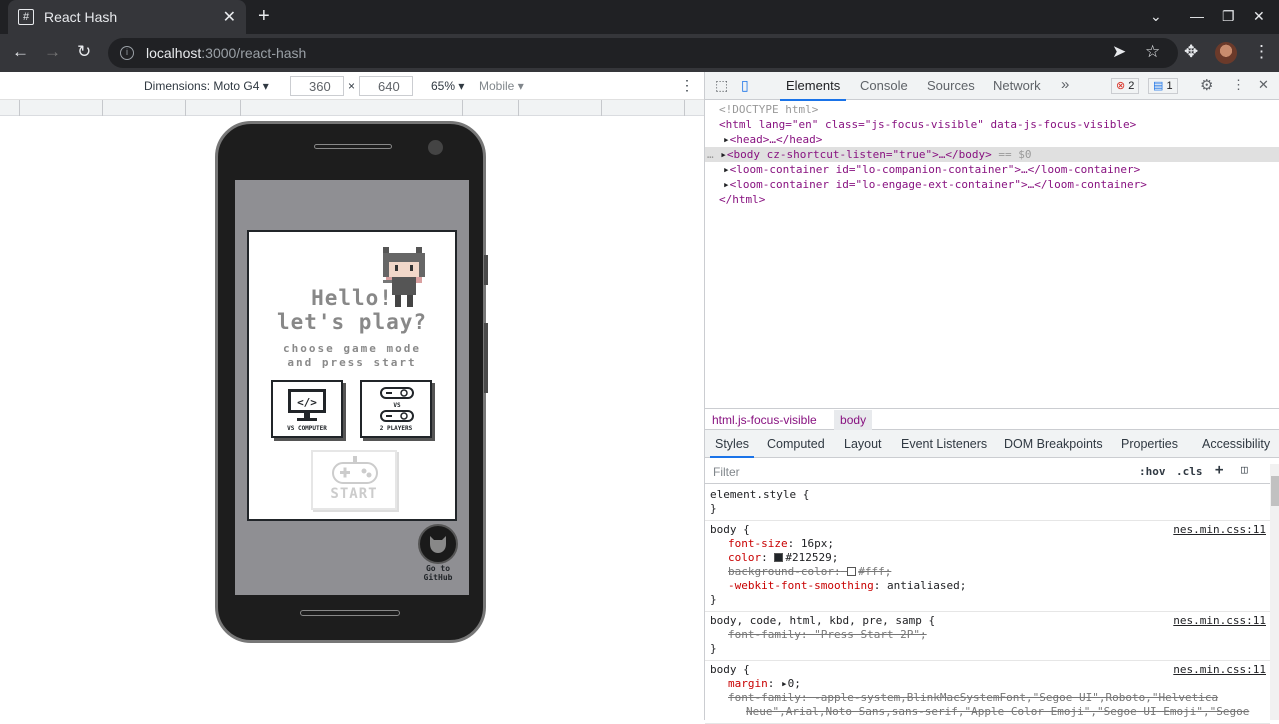  Describe the element at coordinates (354, 480) in the screenshot. I see `start-button: START` at that location.